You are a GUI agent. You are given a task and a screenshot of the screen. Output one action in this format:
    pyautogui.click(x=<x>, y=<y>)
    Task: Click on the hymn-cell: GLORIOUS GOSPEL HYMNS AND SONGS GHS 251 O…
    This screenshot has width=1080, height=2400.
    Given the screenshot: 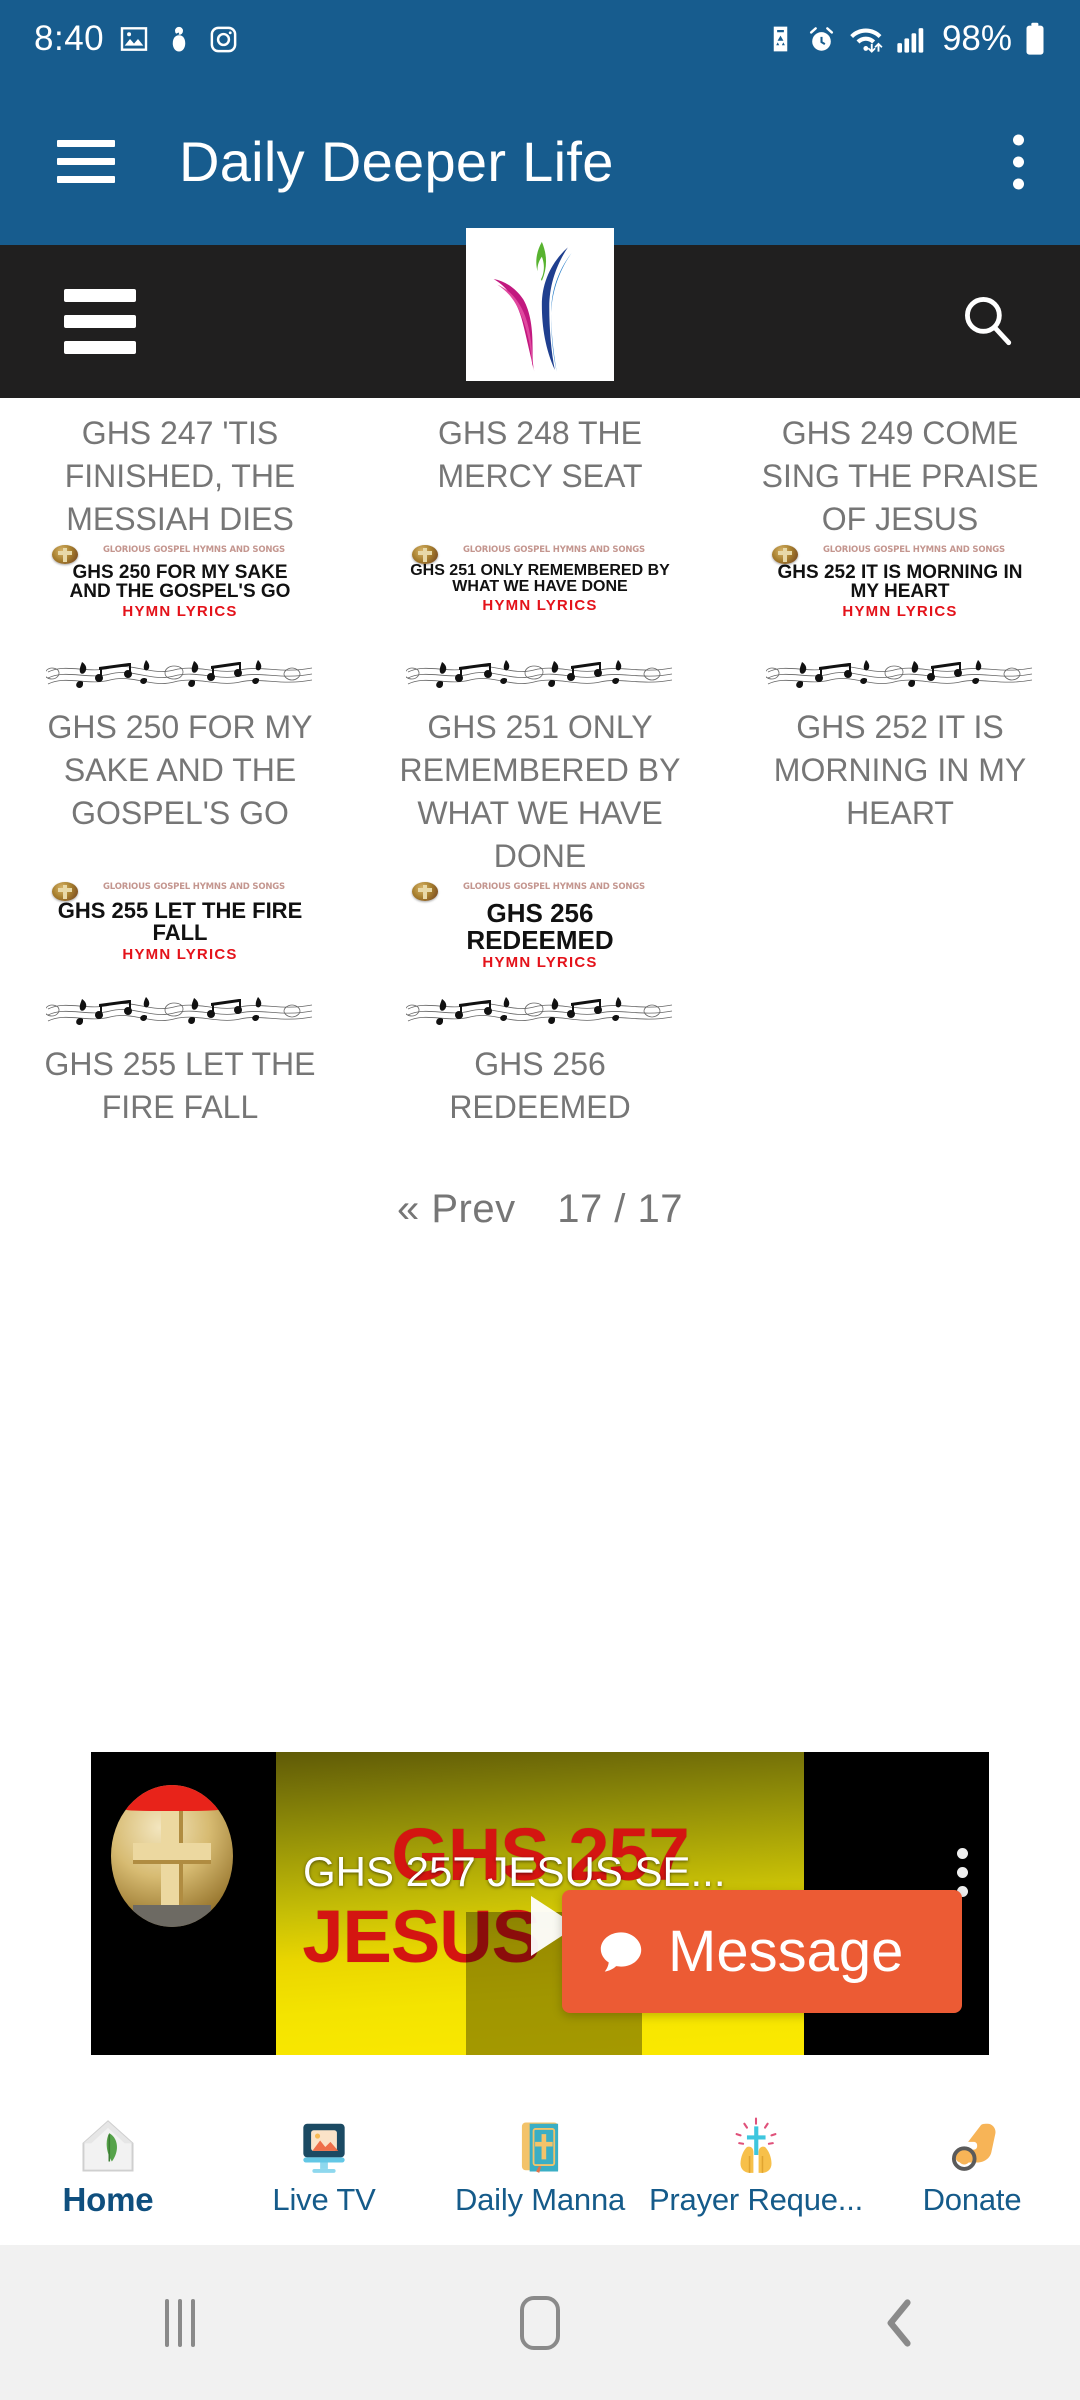 What is the action you would take?
    pyautogui.click(x=540, y=709)
    